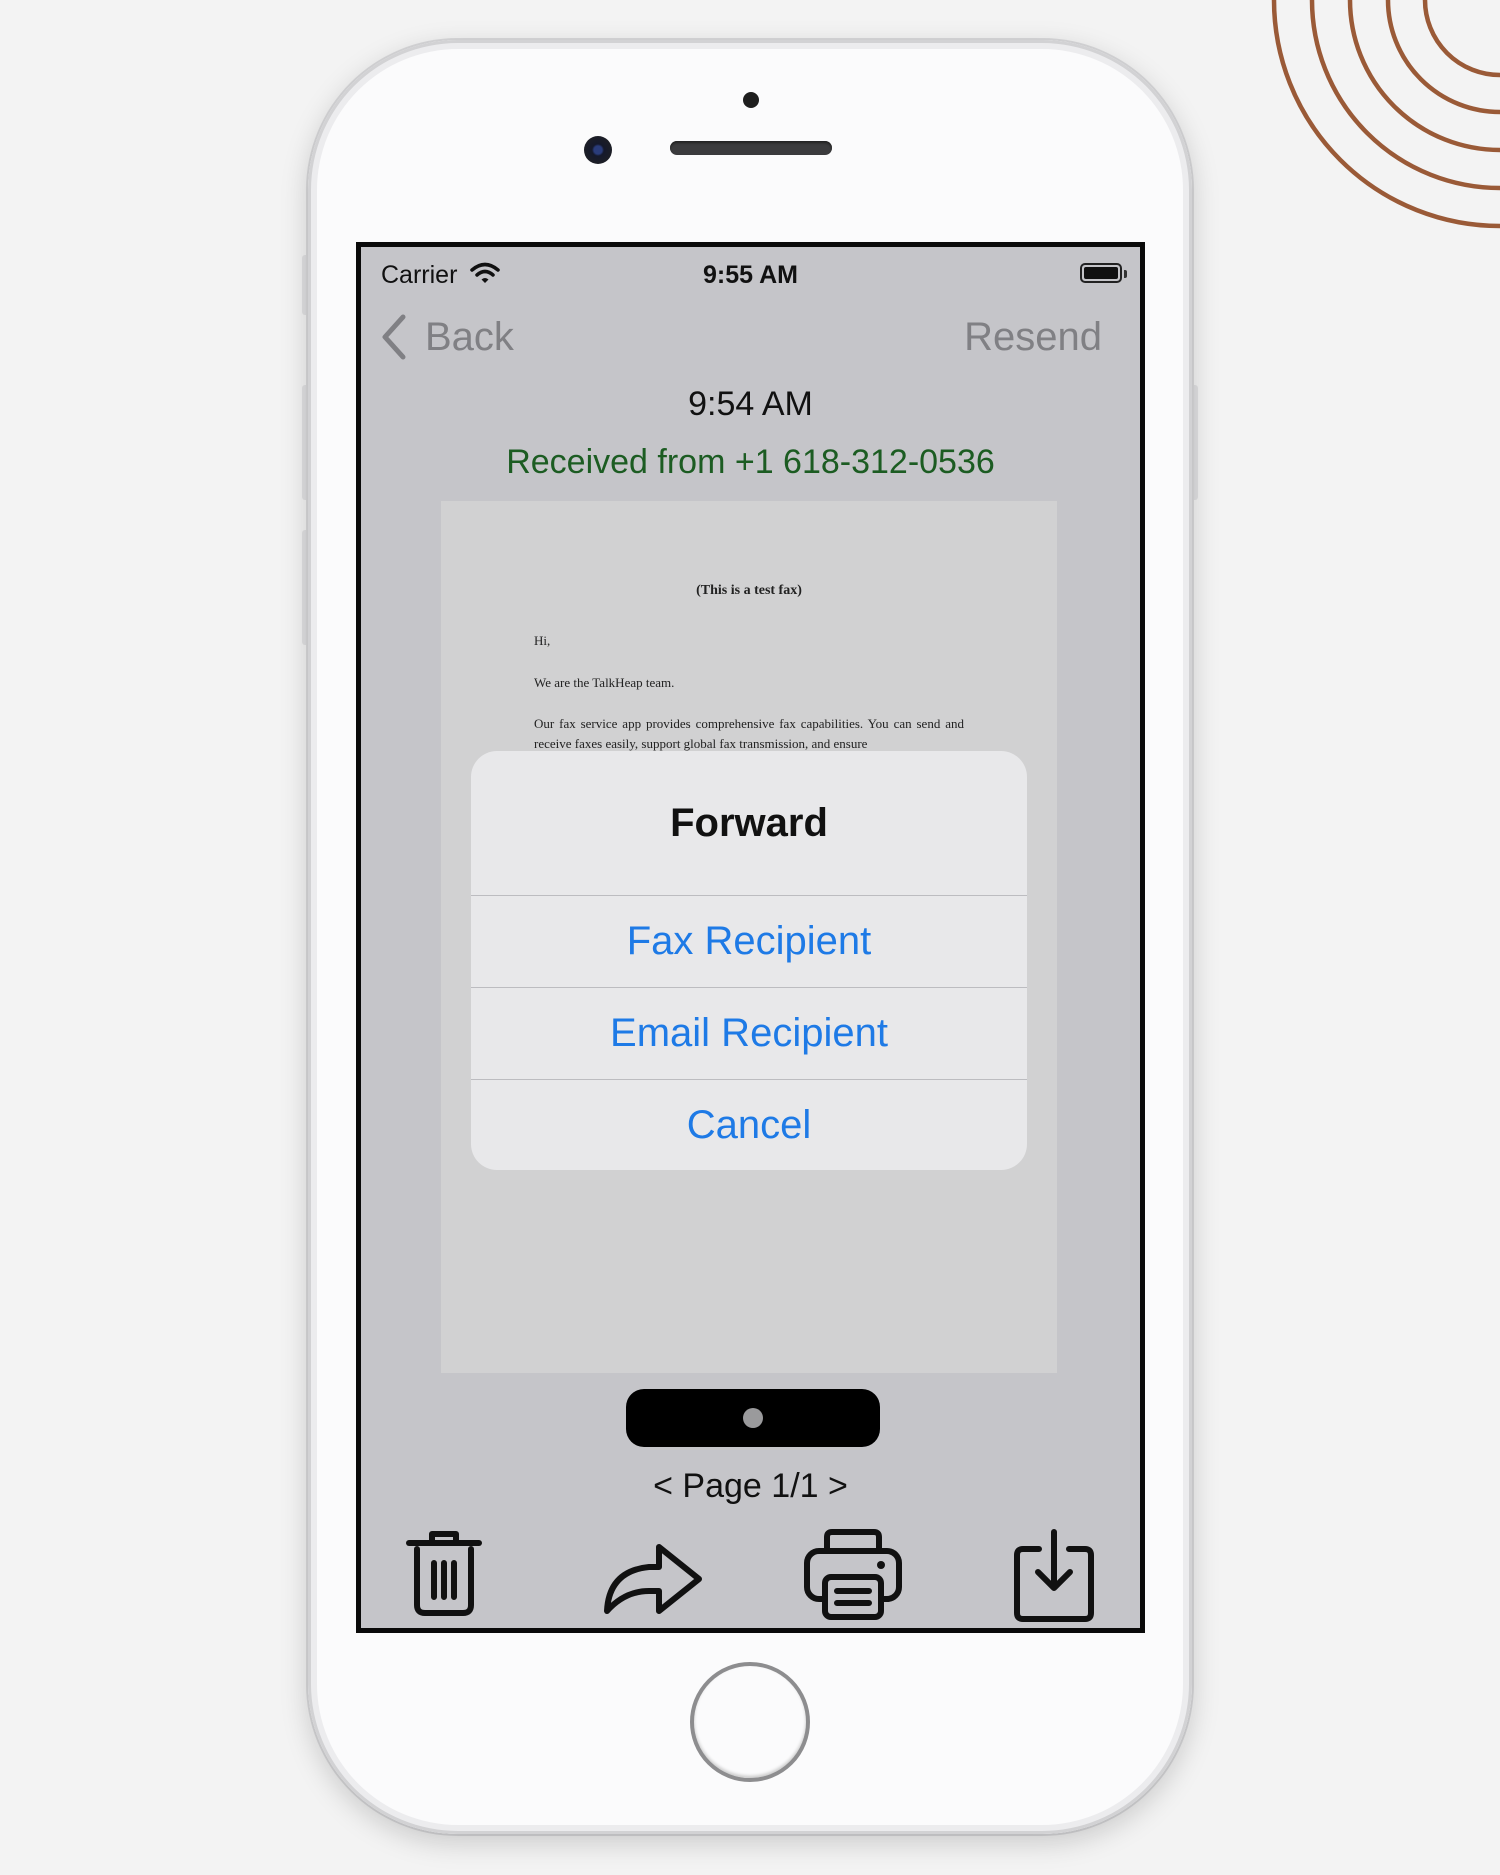  I want to click on page-dot, so click(753, 1418).